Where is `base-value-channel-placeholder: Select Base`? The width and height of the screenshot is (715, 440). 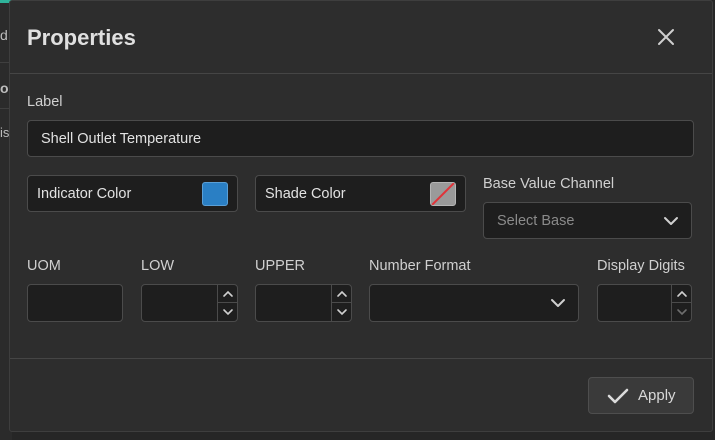
base-value-channel-placeholder: Select Base is located at coordinates (536, 220).